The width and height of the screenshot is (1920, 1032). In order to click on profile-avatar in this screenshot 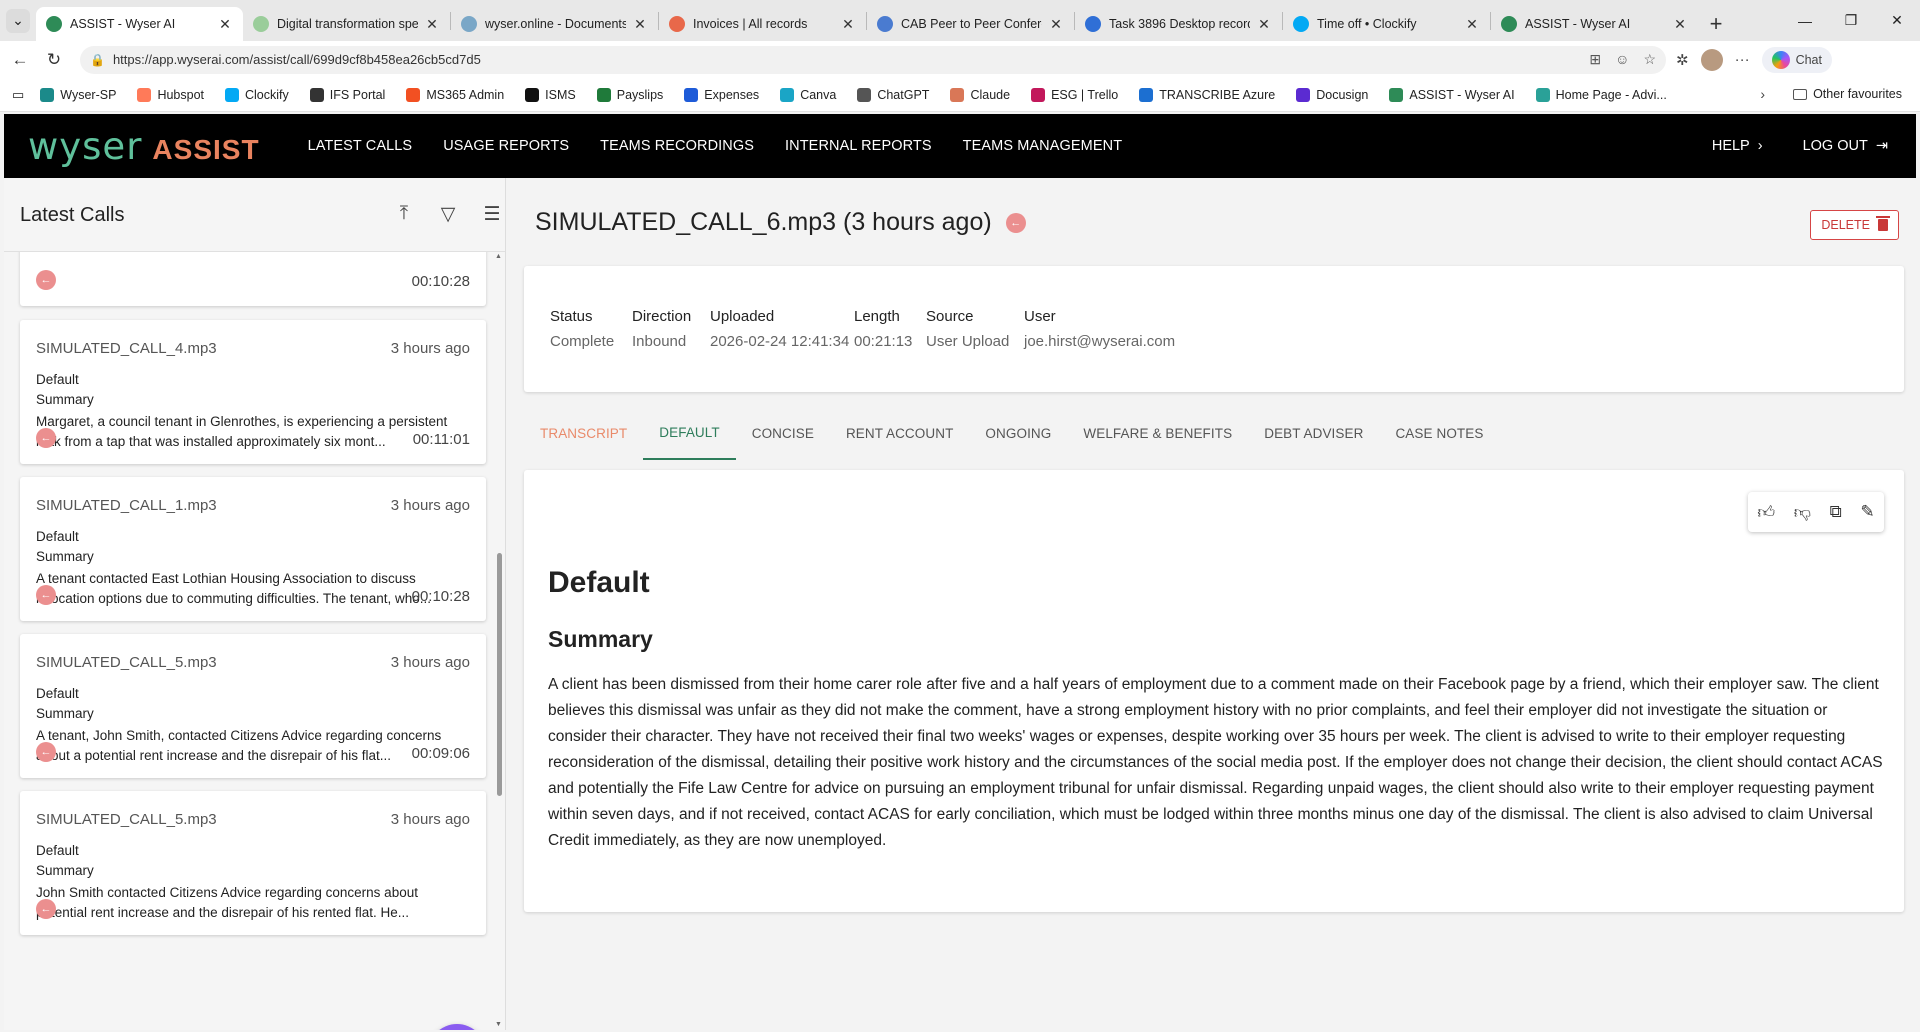, I will do `click(1711, 59)`.